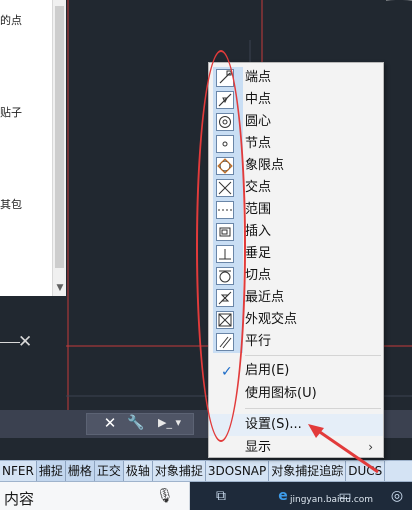 The image size is (412, 510). Describe the element at coordinates (138, 471) in the screenshot. I see `status-polar-button: 极轴` at that location.